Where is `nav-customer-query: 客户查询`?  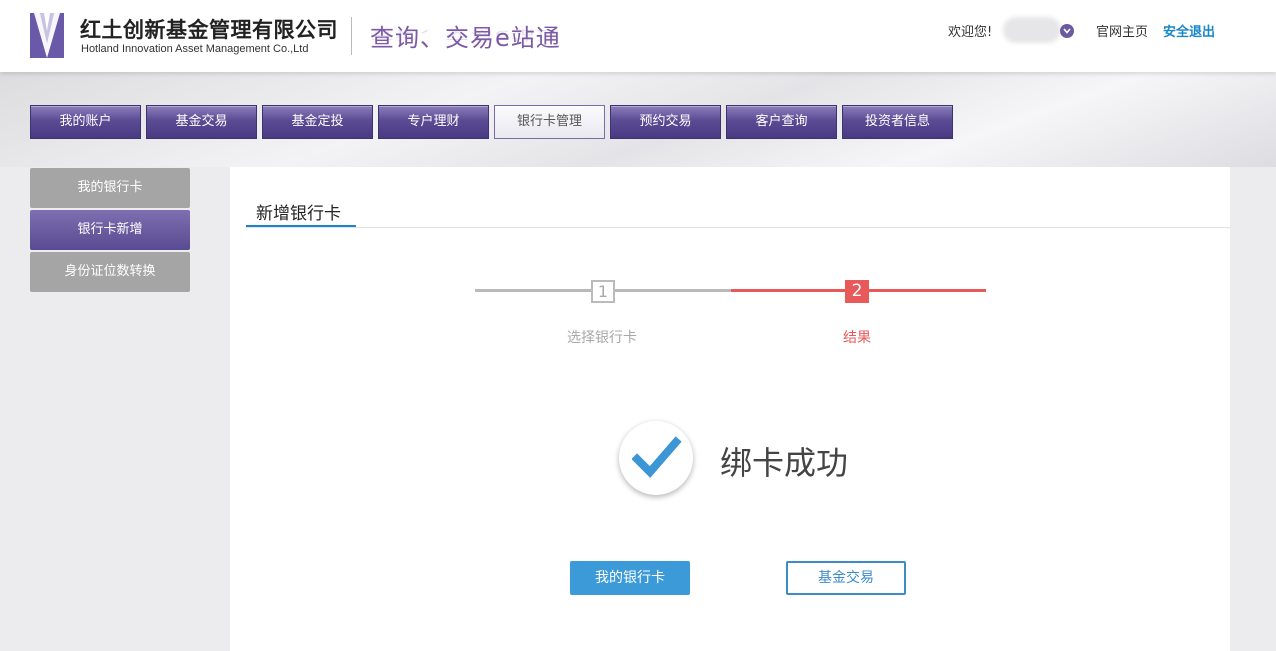 nav-customer-query: 客户查询 is located at coordinates (781, 122).